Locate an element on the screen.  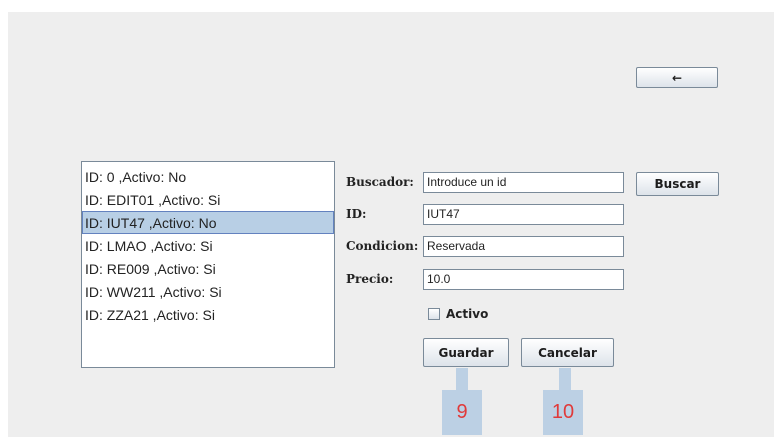
list-item: ID: WW211 ,Activo: Si is located at coordinates (208, 291).